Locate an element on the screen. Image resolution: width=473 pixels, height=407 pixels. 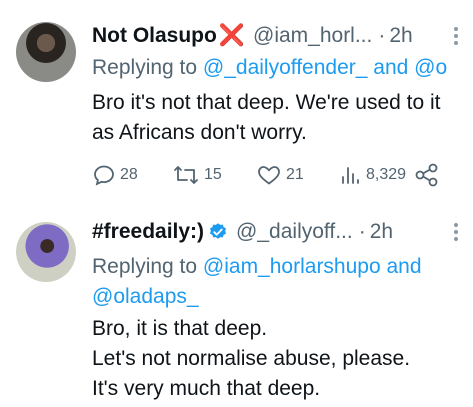
like-count: 21 is located at coordinates (295, 174).